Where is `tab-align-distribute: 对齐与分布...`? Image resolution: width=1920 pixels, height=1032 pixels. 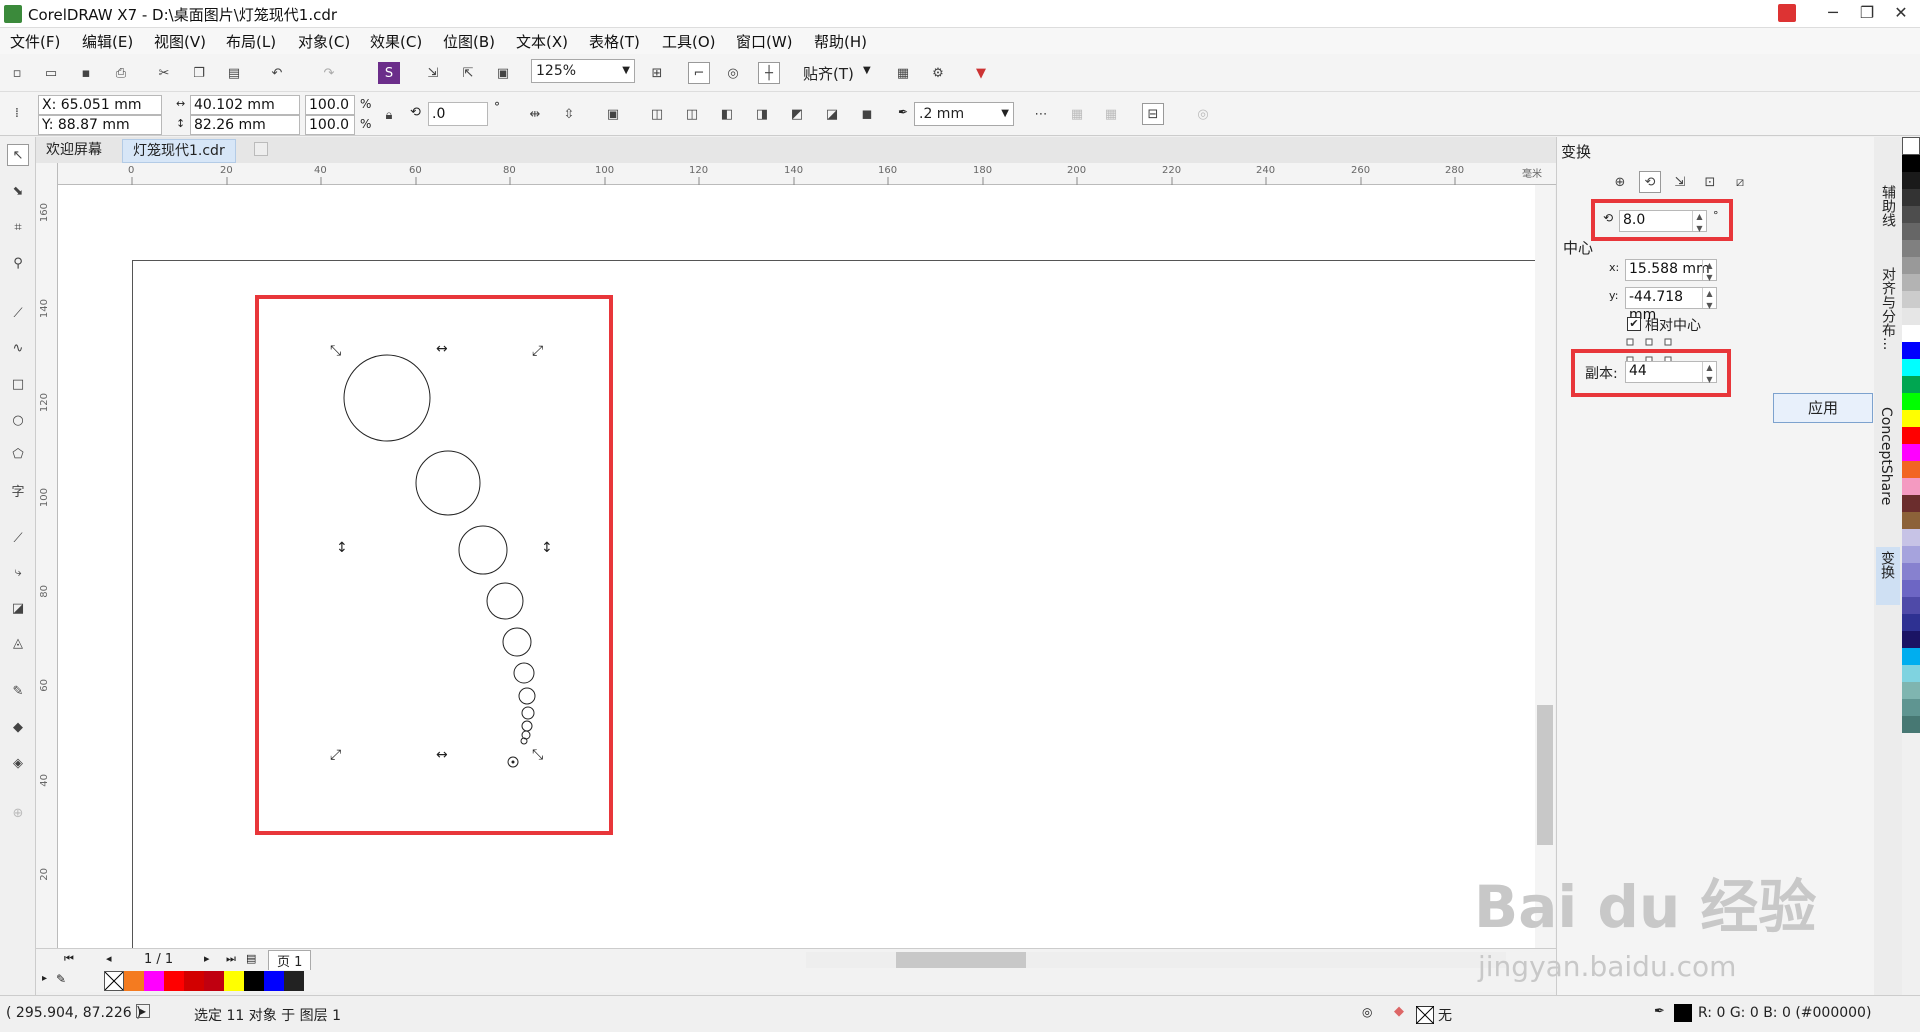
tab-align-distribute: 对齐与分布... is located at coordinates (1888, 308).